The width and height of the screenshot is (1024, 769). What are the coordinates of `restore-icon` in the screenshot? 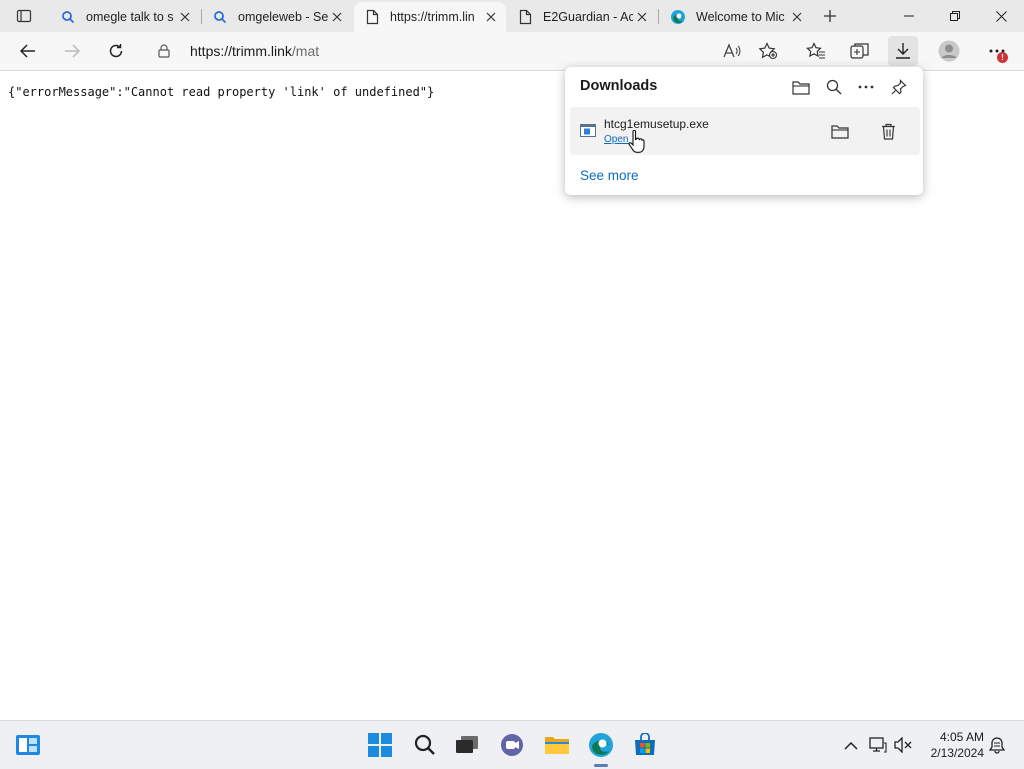 It's located at (955, 16).